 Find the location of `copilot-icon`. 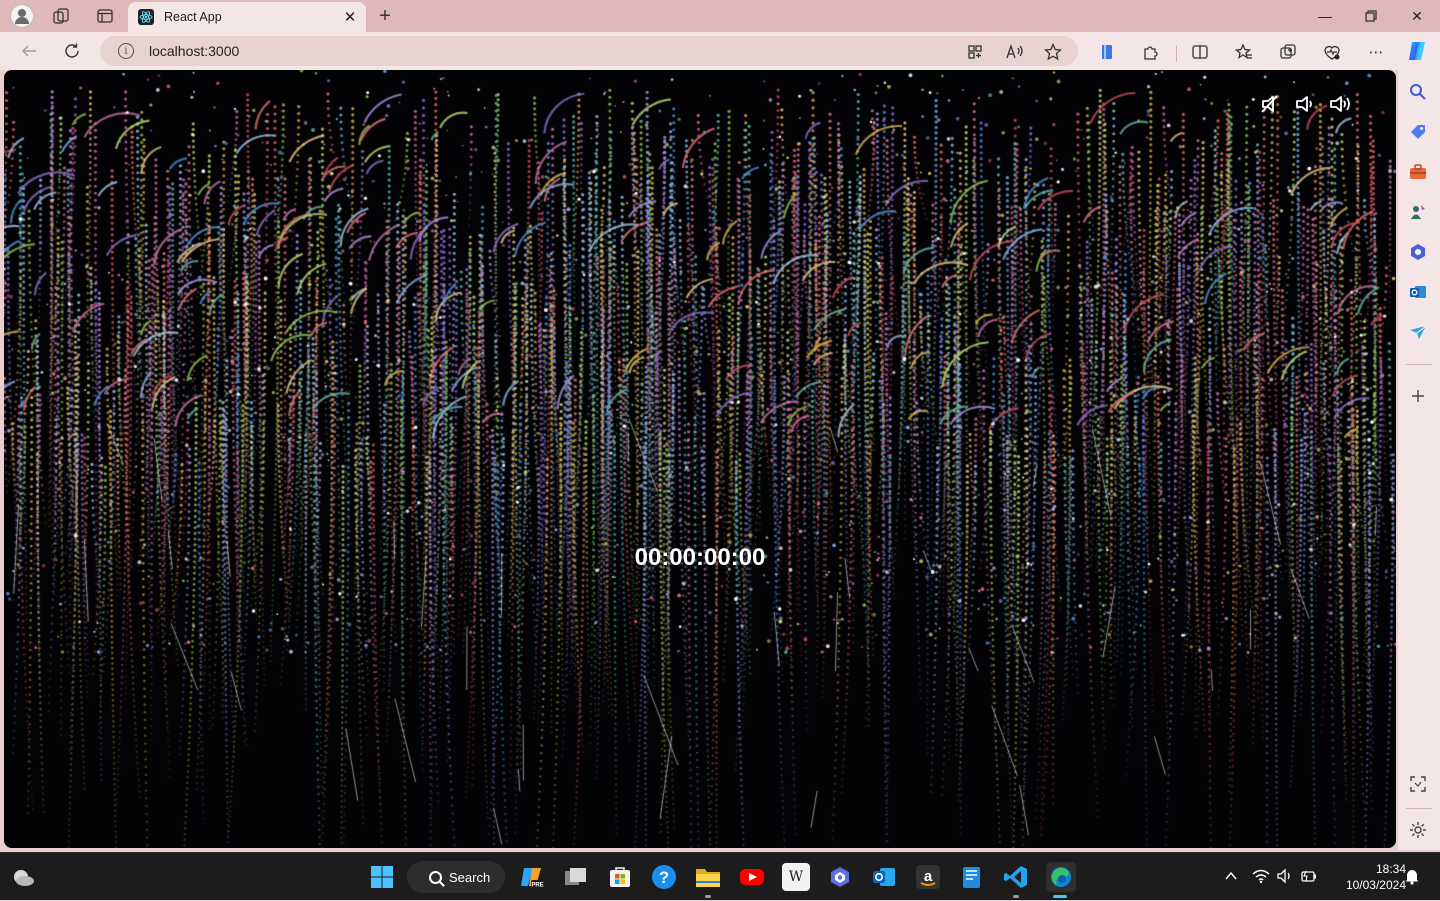

copilot-icon is located at coordinates (840, 877).